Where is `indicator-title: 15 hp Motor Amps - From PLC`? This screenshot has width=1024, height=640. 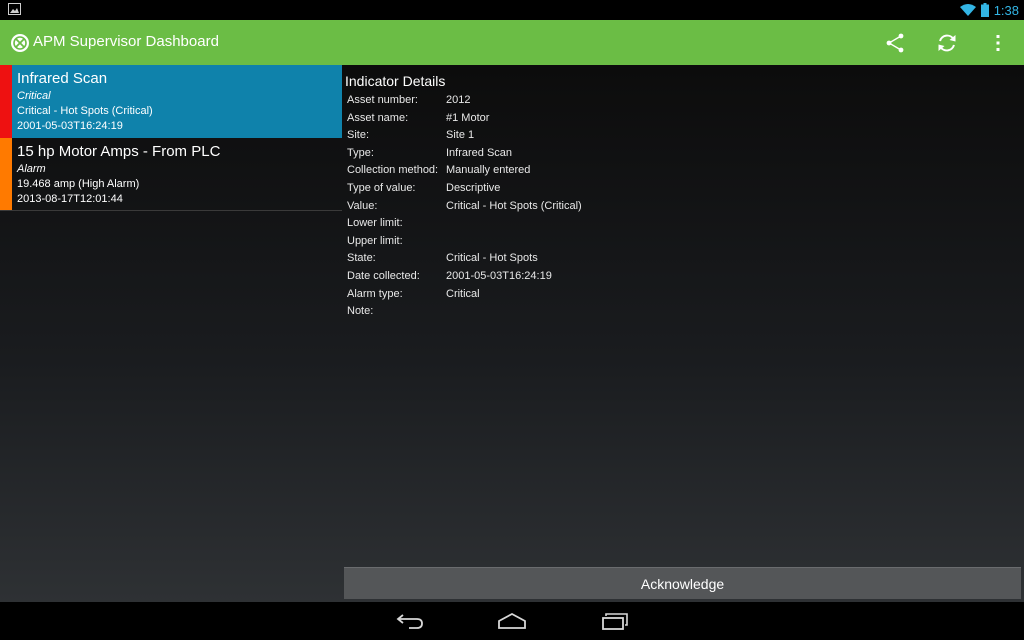 indicator-title: 15 hp Motor Amps - From PLC is located at coordinates (119, 151).